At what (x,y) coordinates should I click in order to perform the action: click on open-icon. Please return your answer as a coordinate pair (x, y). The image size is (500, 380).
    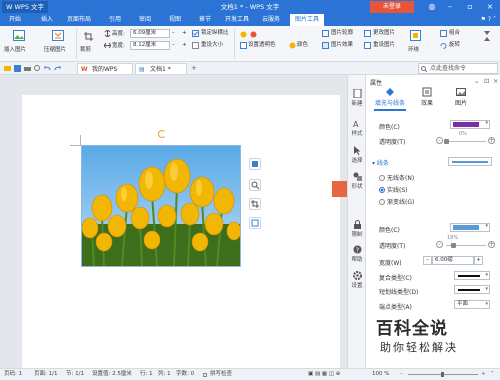
    Looking at the image, I should click on (7, 68).